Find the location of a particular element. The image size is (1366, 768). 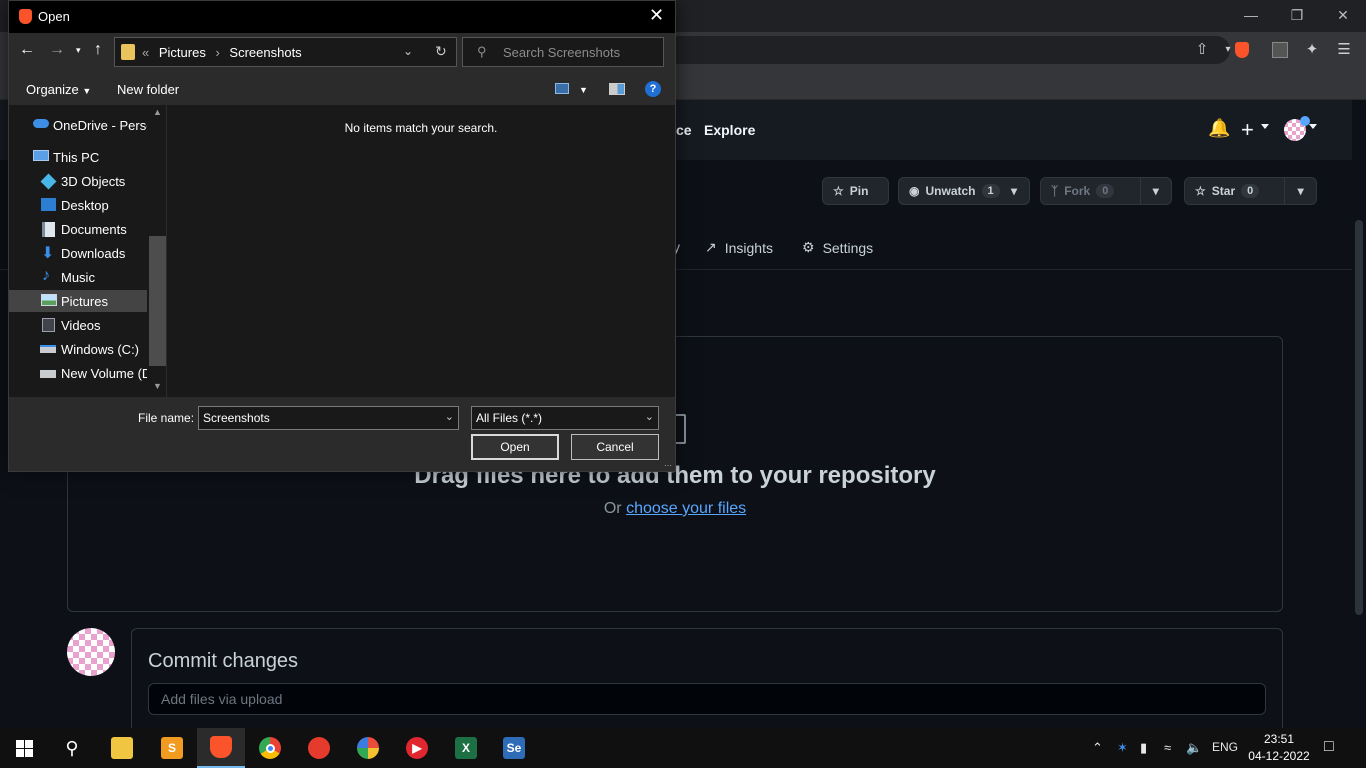

brave-shields-icon is located at coordinates (1242, 50).